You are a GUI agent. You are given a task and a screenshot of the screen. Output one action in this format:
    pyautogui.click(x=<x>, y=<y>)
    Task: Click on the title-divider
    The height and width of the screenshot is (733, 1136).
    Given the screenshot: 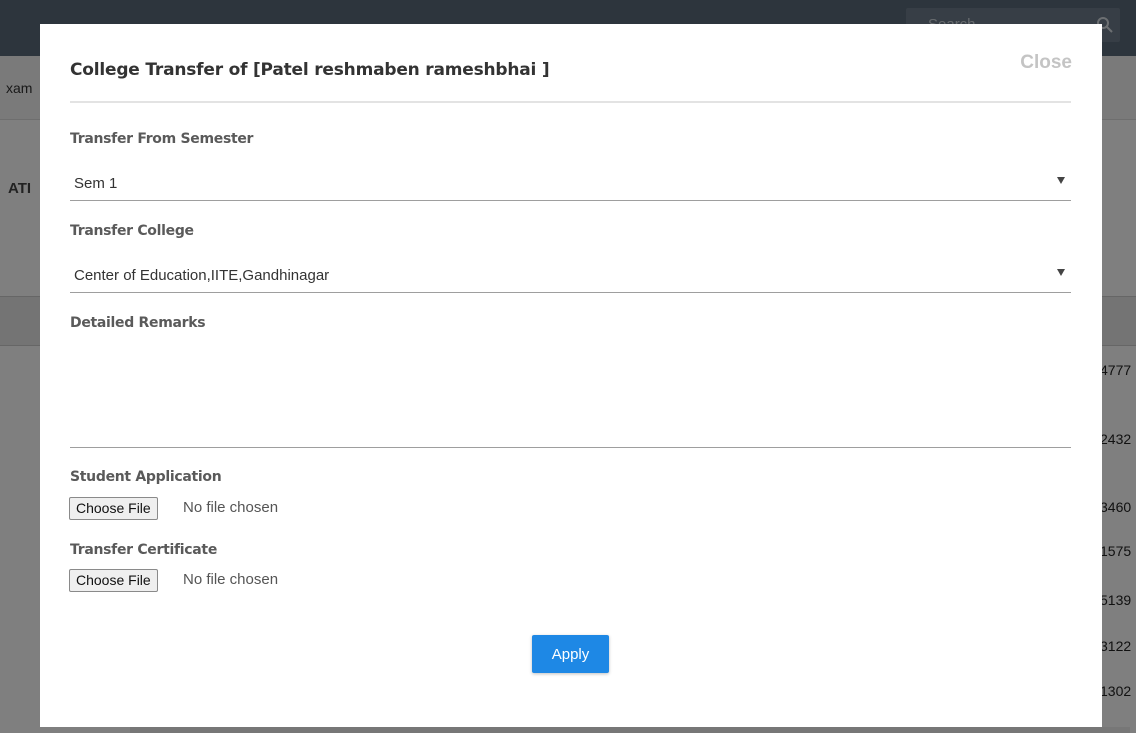 What is the action you would take?
    pyautogui.click(x=570, y=102)
    